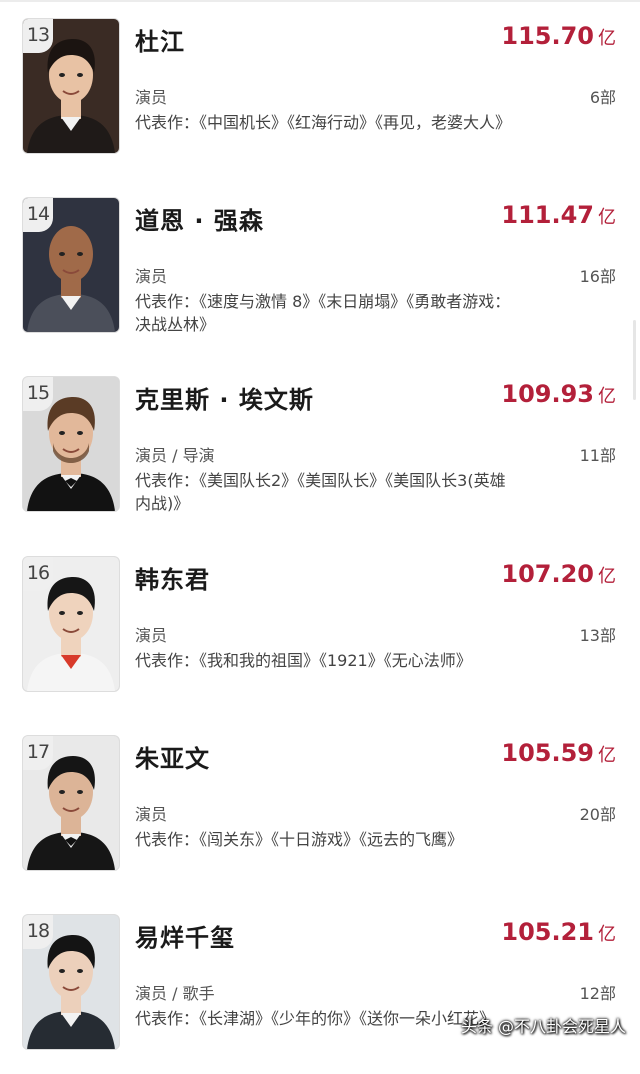  What do you see at coordinates (547, 753) in the screenshot?
I see `box-office-value: 105.59` at bounding box center [547, 753].